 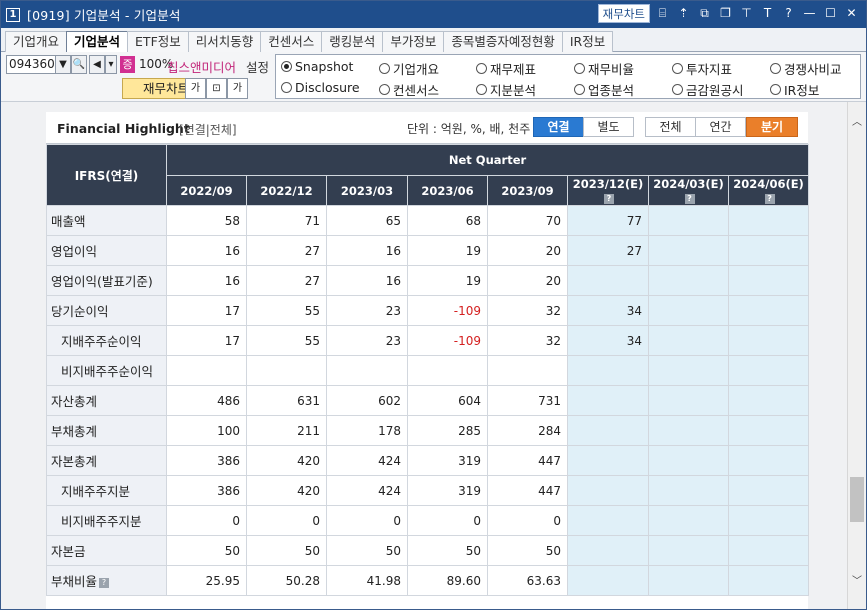 What do you see at coordinates (746, 13) in the screenshot?
I see `pin-icon: ⊤` at bounding box center [746, 13].